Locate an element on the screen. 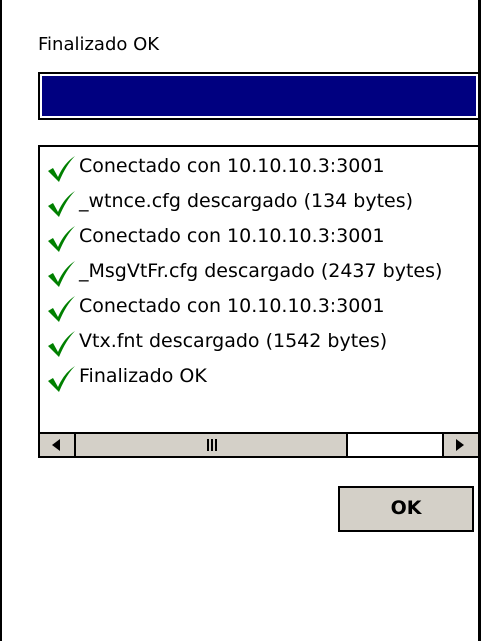 The image size is (486, 641). status-label: Finalizado OK is located at coordinates (99, 44).